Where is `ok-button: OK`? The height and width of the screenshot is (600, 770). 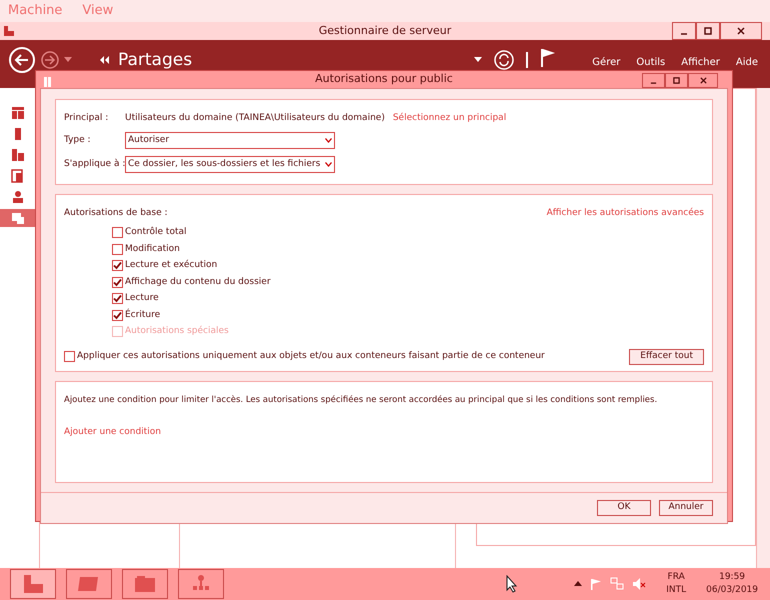 ok-button: OK is located at coordinates (624, 508).